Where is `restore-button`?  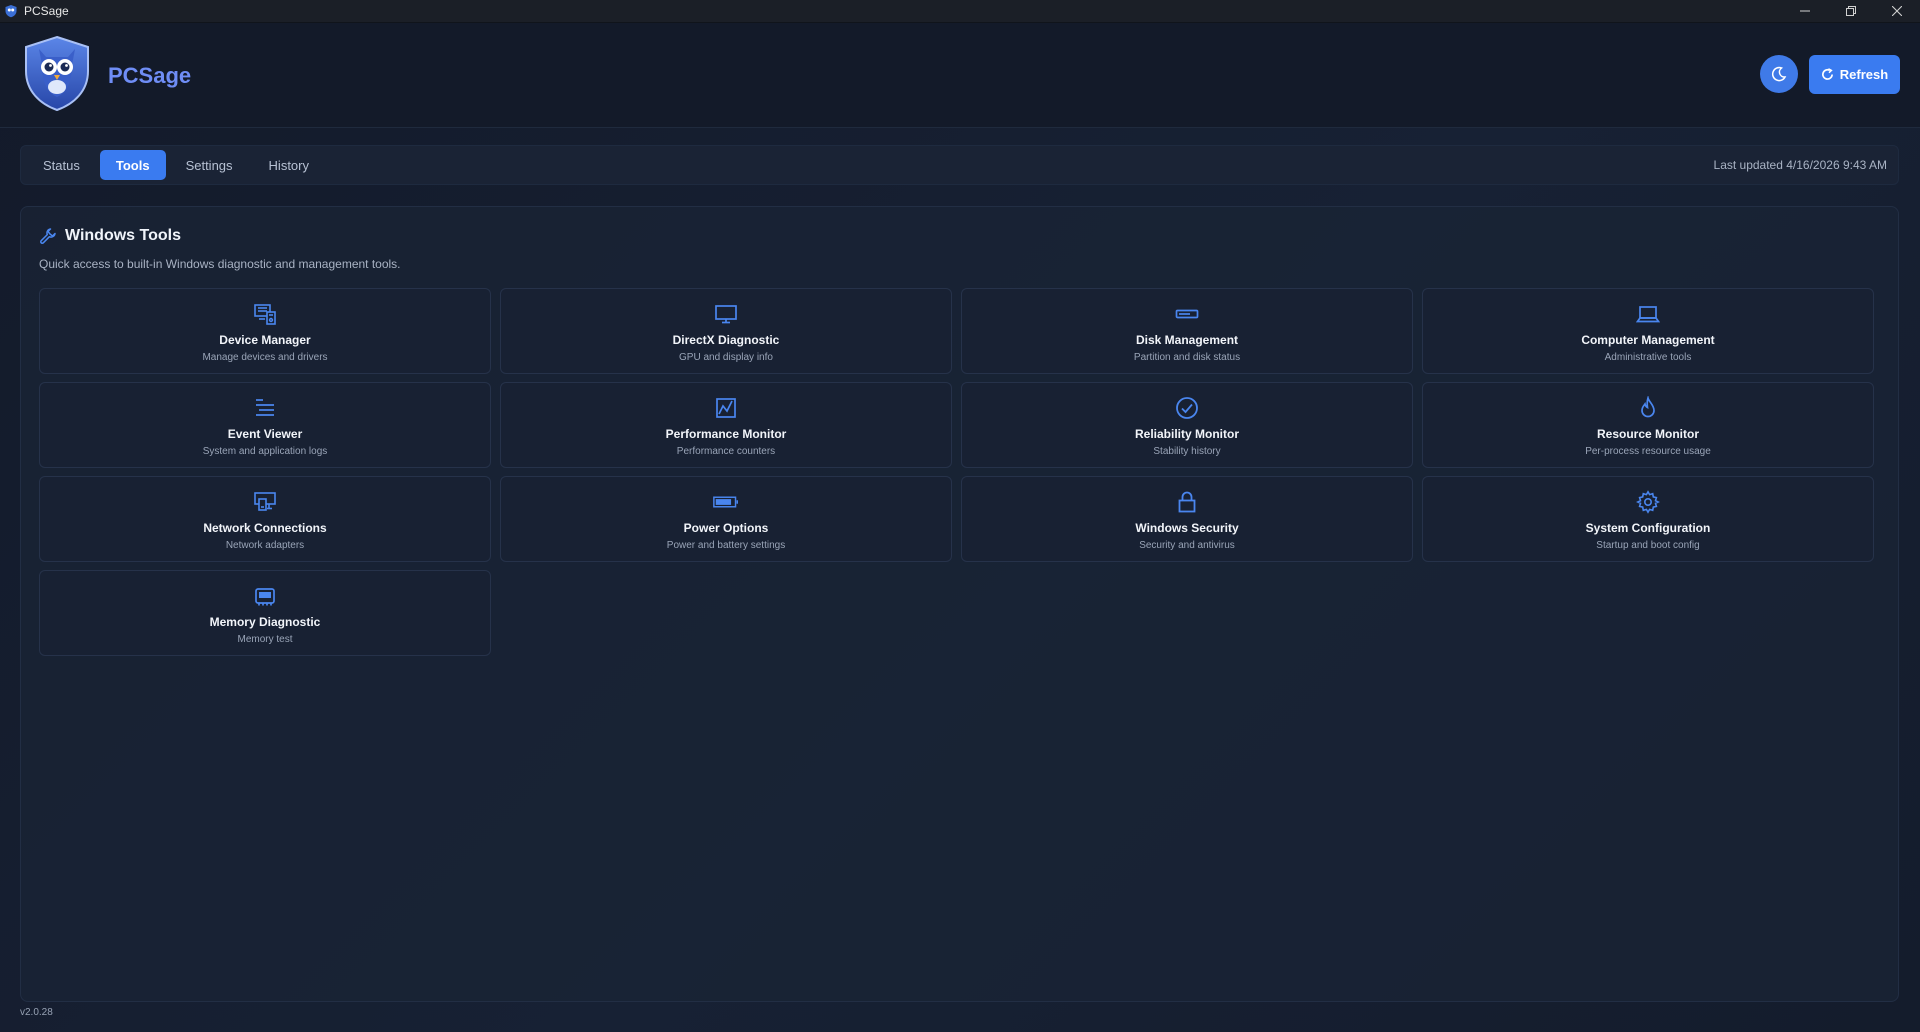
restore-button is located at coordinates (1851, 11).